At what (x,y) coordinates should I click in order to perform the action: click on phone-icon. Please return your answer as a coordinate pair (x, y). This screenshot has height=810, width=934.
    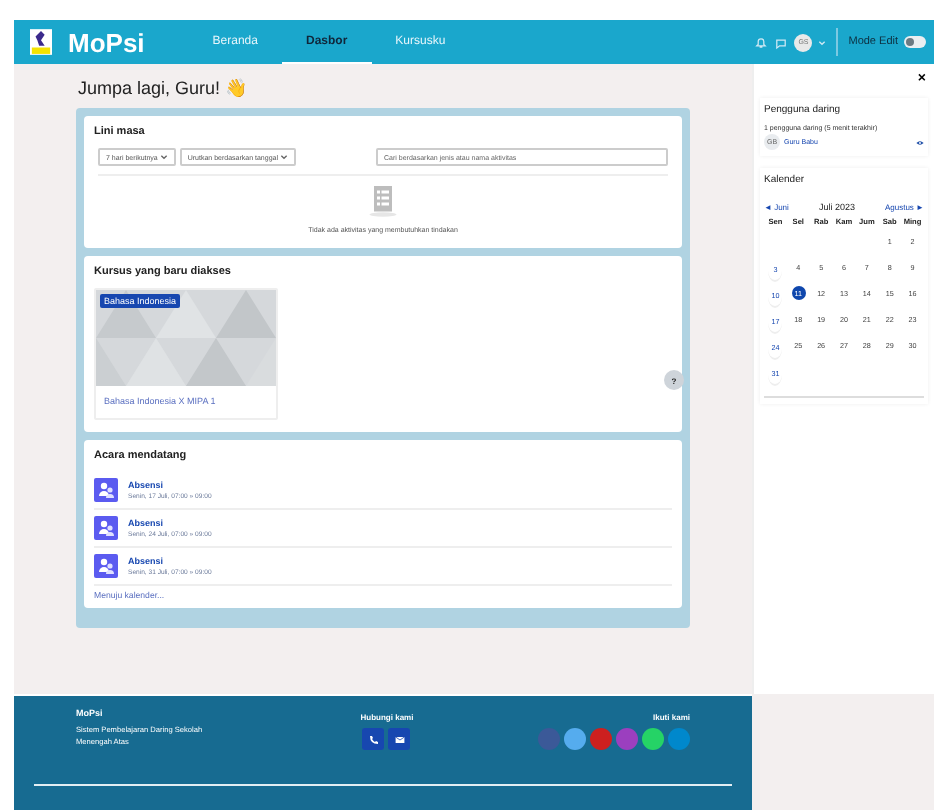
    Looking at the image, I should click on (373, 739).